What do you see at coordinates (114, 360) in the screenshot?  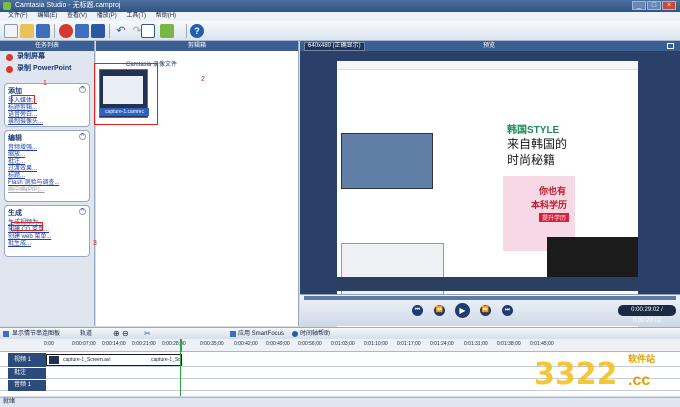 I see `video-clip: capture-1_Screen.avi capture-1_Sc` at bounding box center [114, 360].